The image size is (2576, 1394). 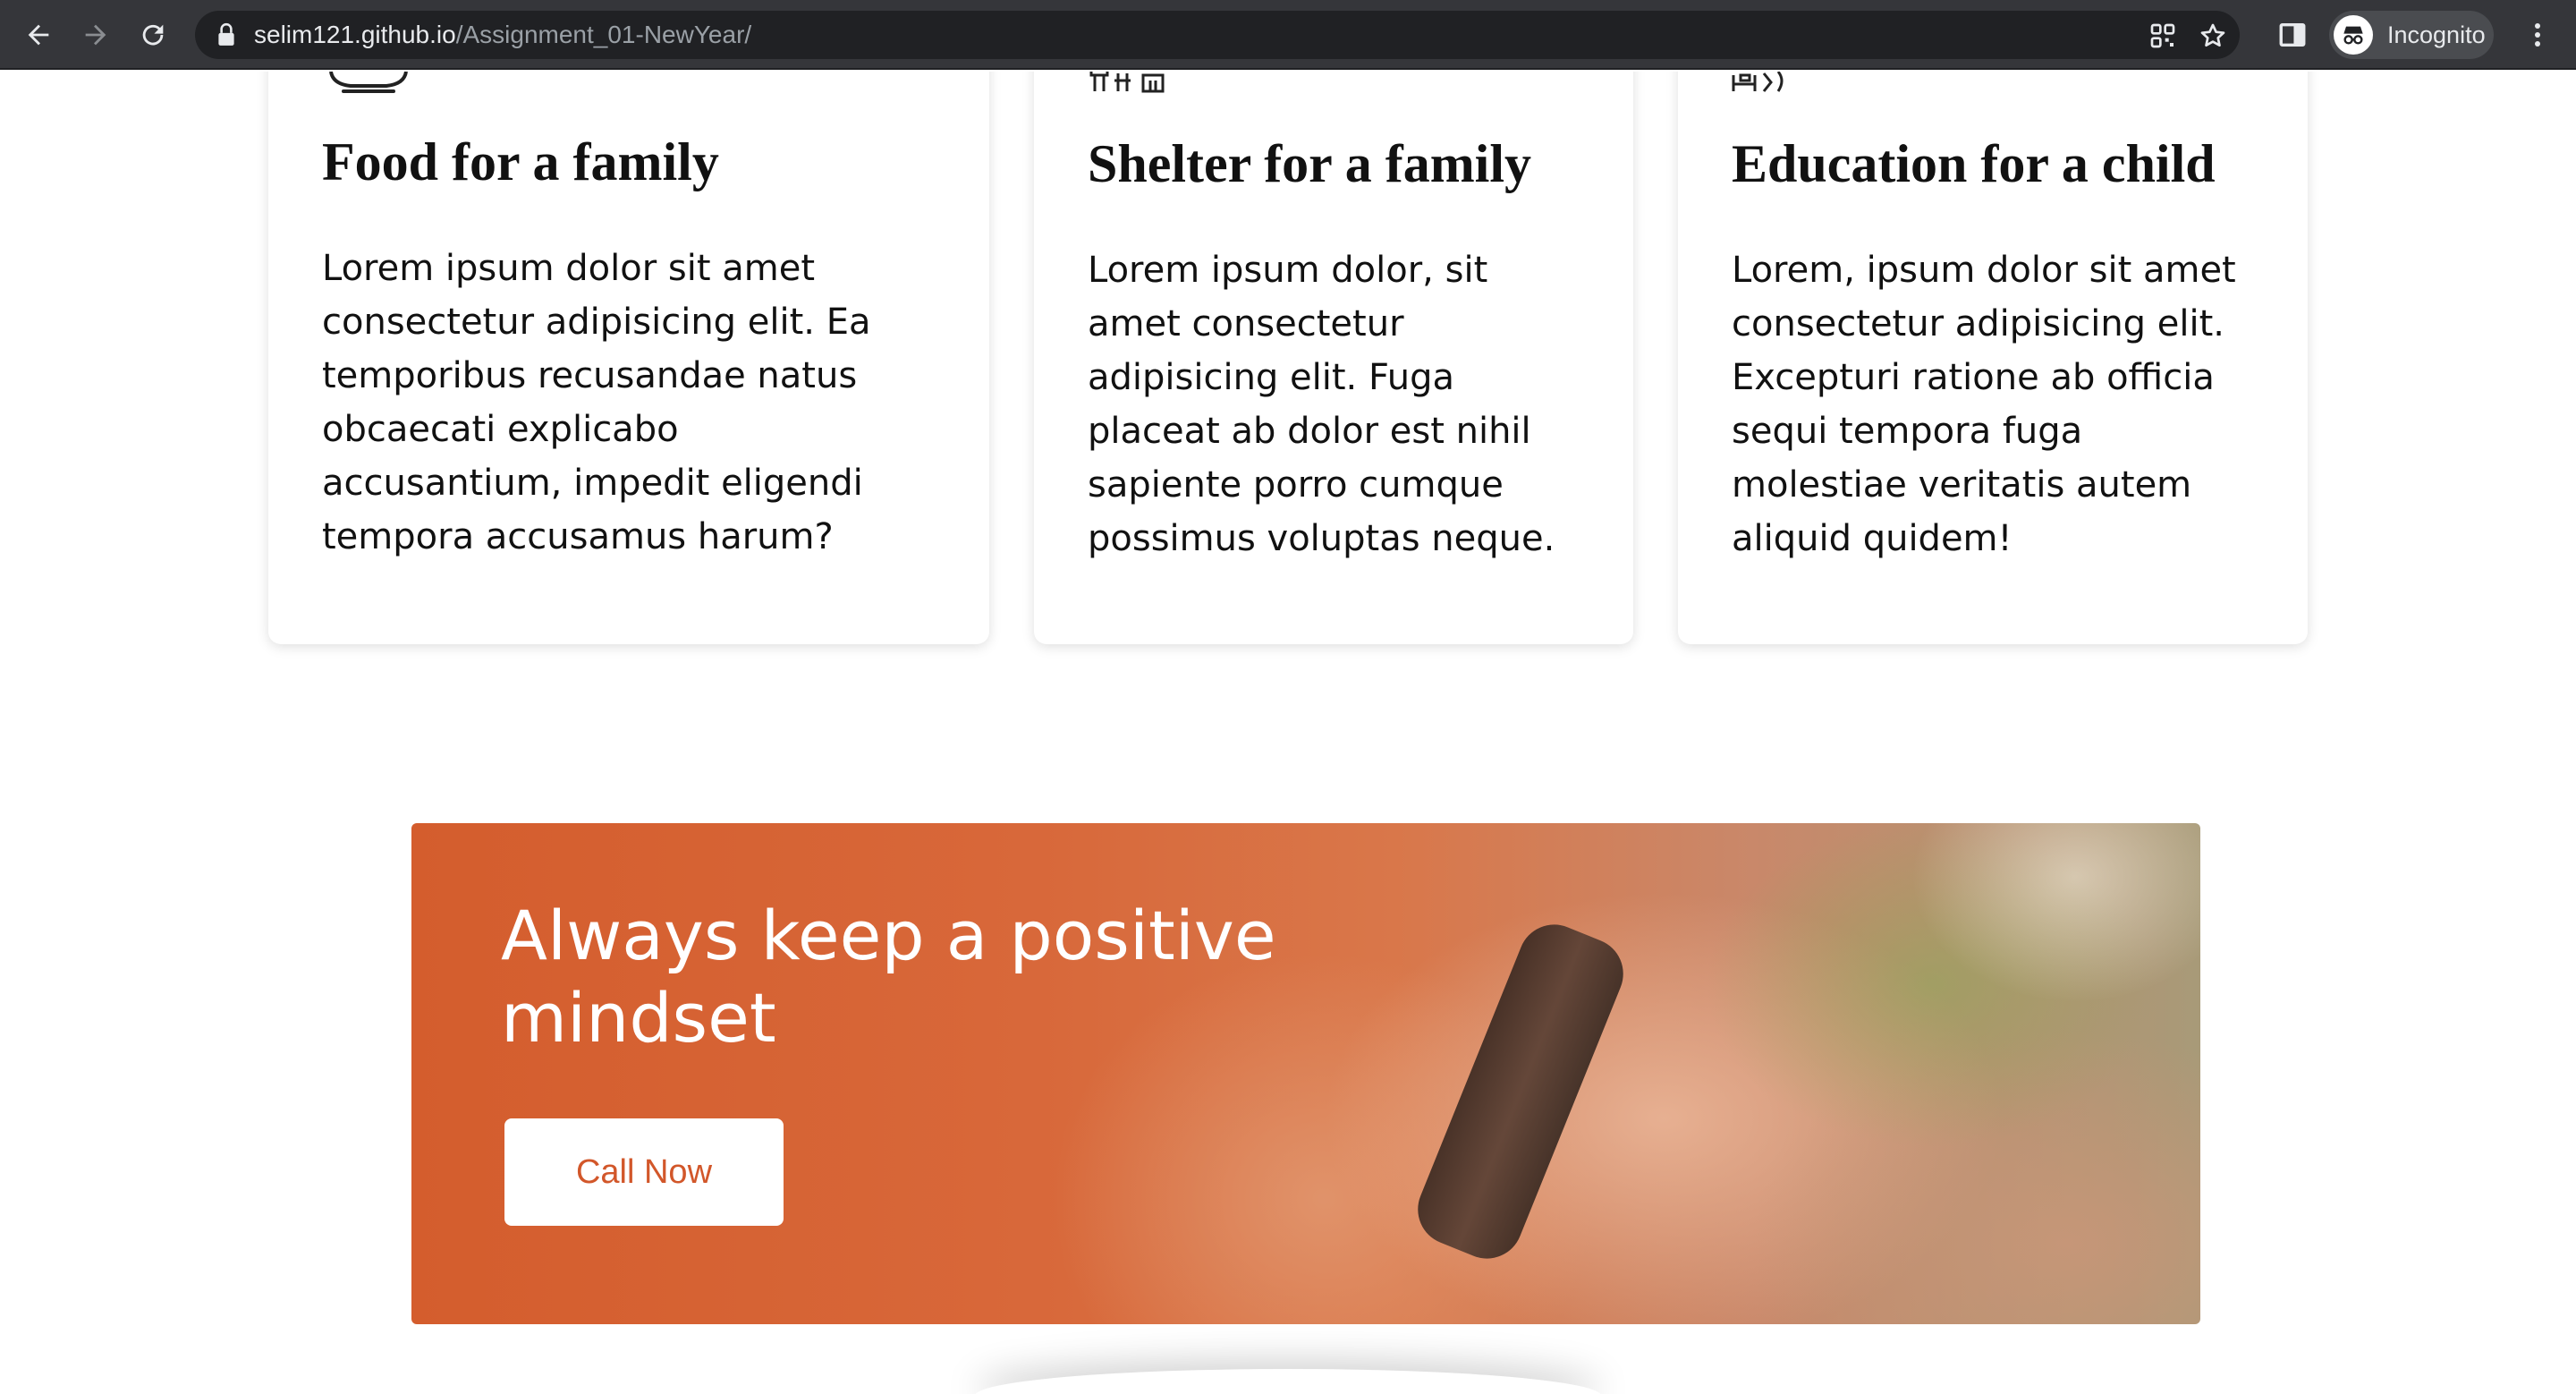 I want to click on url-host: selim121.github.io, so click(x=355, y=34).